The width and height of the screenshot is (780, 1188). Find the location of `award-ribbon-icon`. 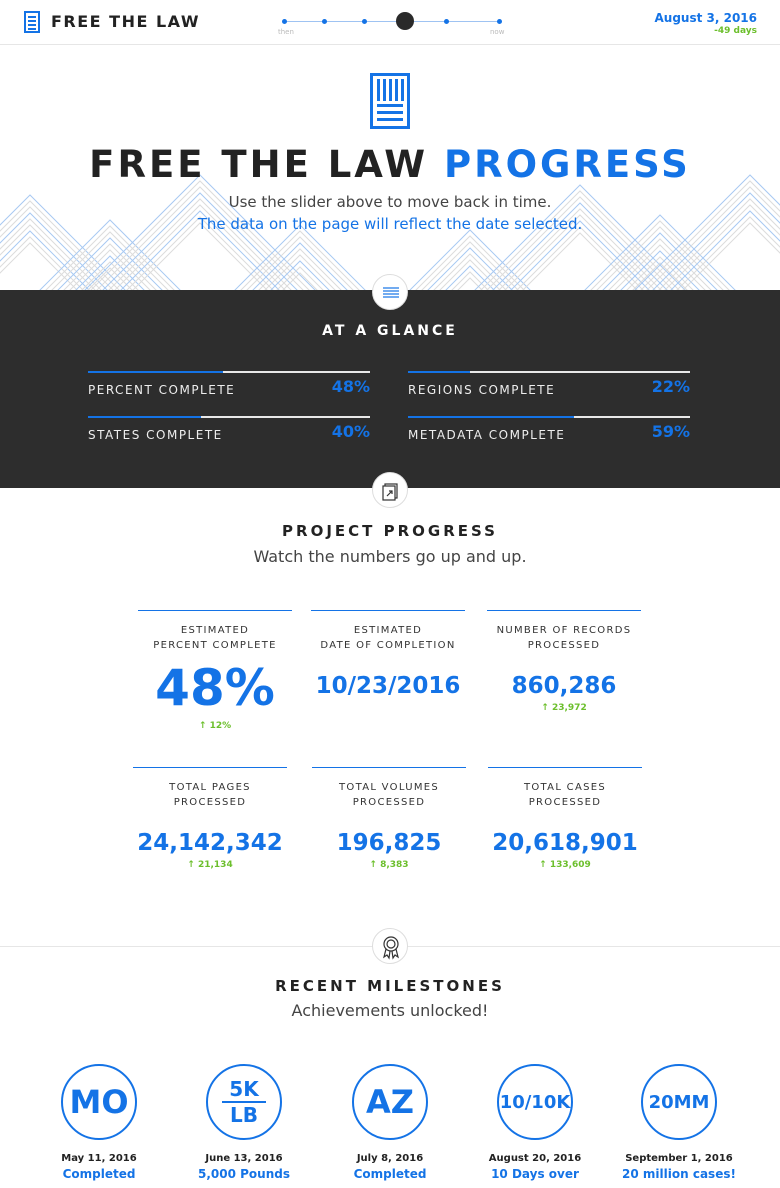

award-ribbon-icon is located at coordinates (390, 946).